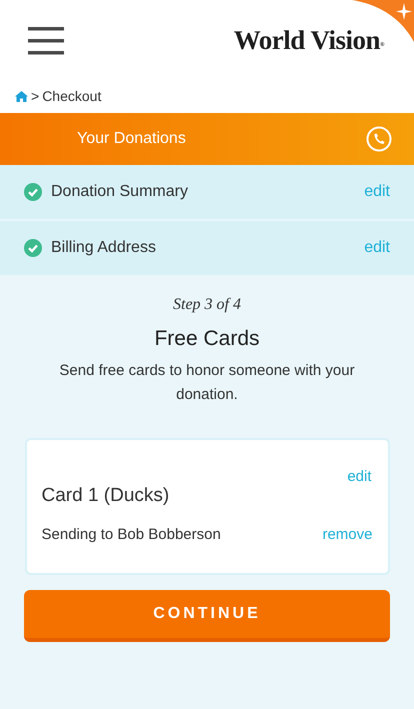  I want to click on banner-title: Your Donations, so click(131, 139).